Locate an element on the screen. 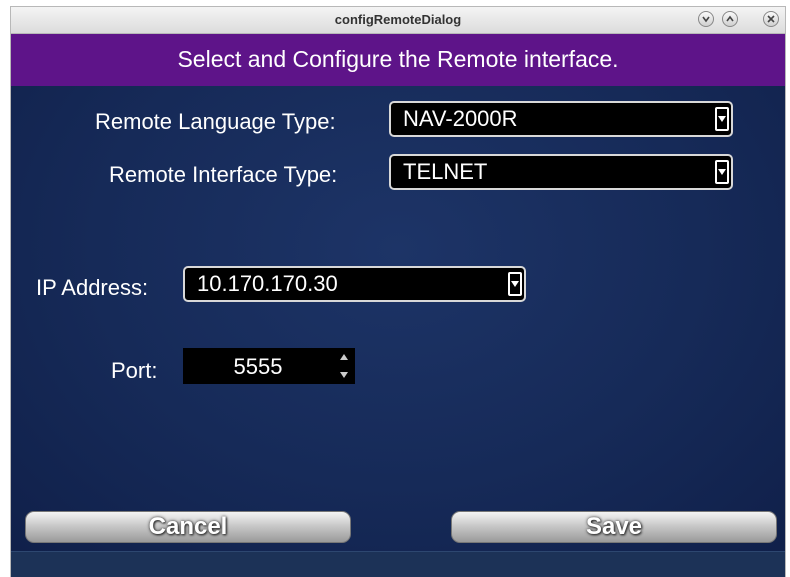 The height and width of the screenshot is (577, 790). spin-arrows-icon is located at coordinates (344, 366).